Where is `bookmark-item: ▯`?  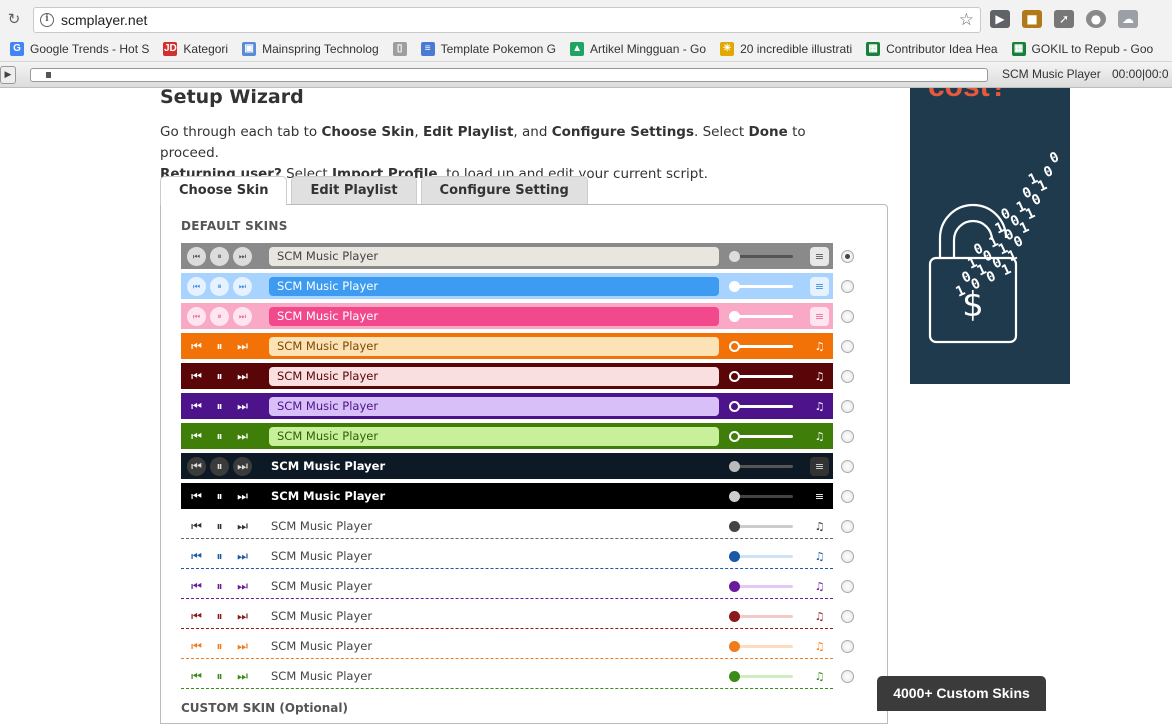
bookmark-item: ▯ is located at coordinates (399, 48).